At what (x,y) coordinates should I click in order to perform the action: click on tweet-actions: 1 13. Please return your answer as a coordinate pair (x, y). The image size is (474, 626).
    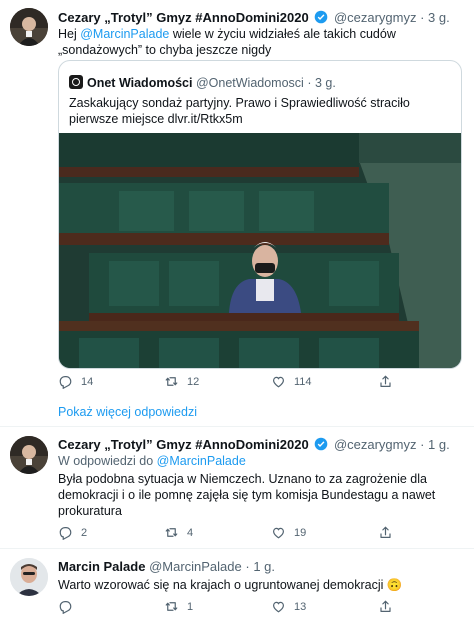
    Looking at the image, I should click on (238, 608).